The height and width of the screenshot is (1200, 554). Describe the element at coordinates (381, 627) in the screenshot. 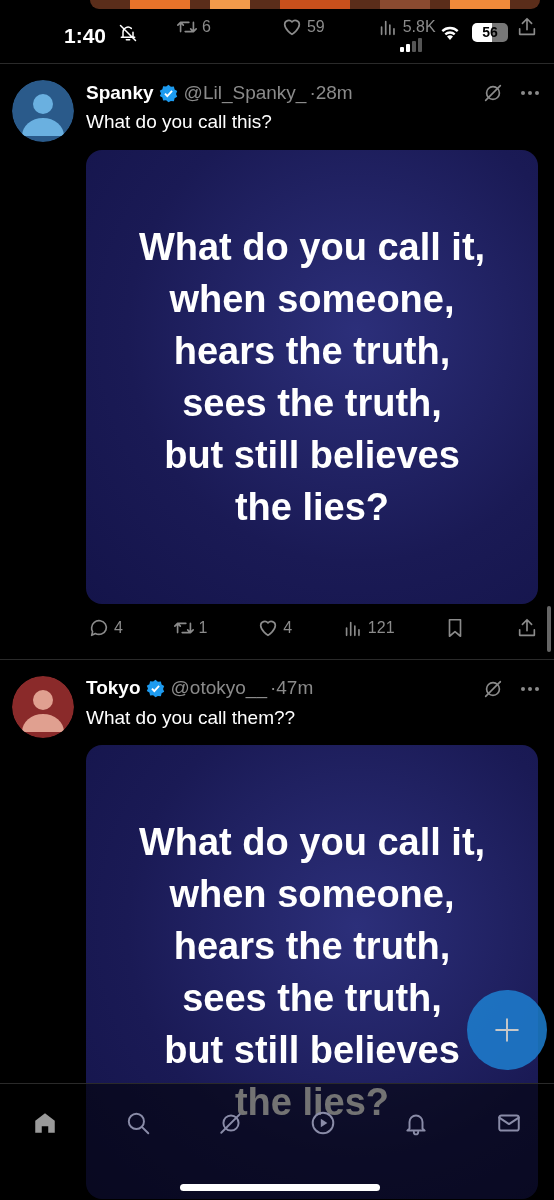

I see `count-label: 121` at that location.